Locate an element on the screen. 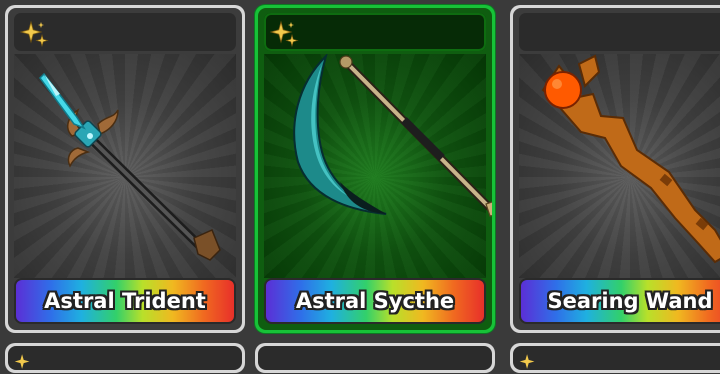  item-name: Astral Sycthe is located at coordinates (375, 301).